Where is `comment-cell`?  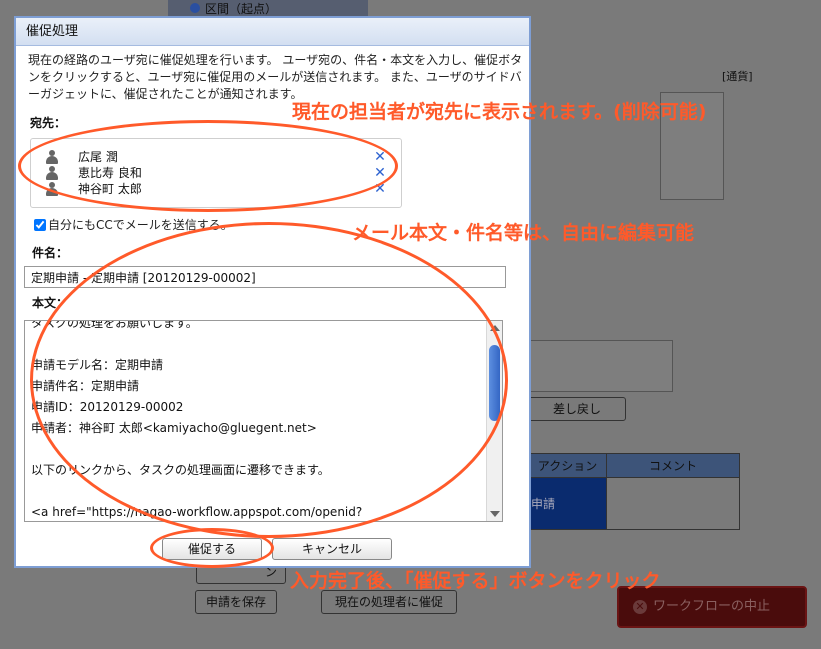 comment-cell is located at coordinates (673, 503).